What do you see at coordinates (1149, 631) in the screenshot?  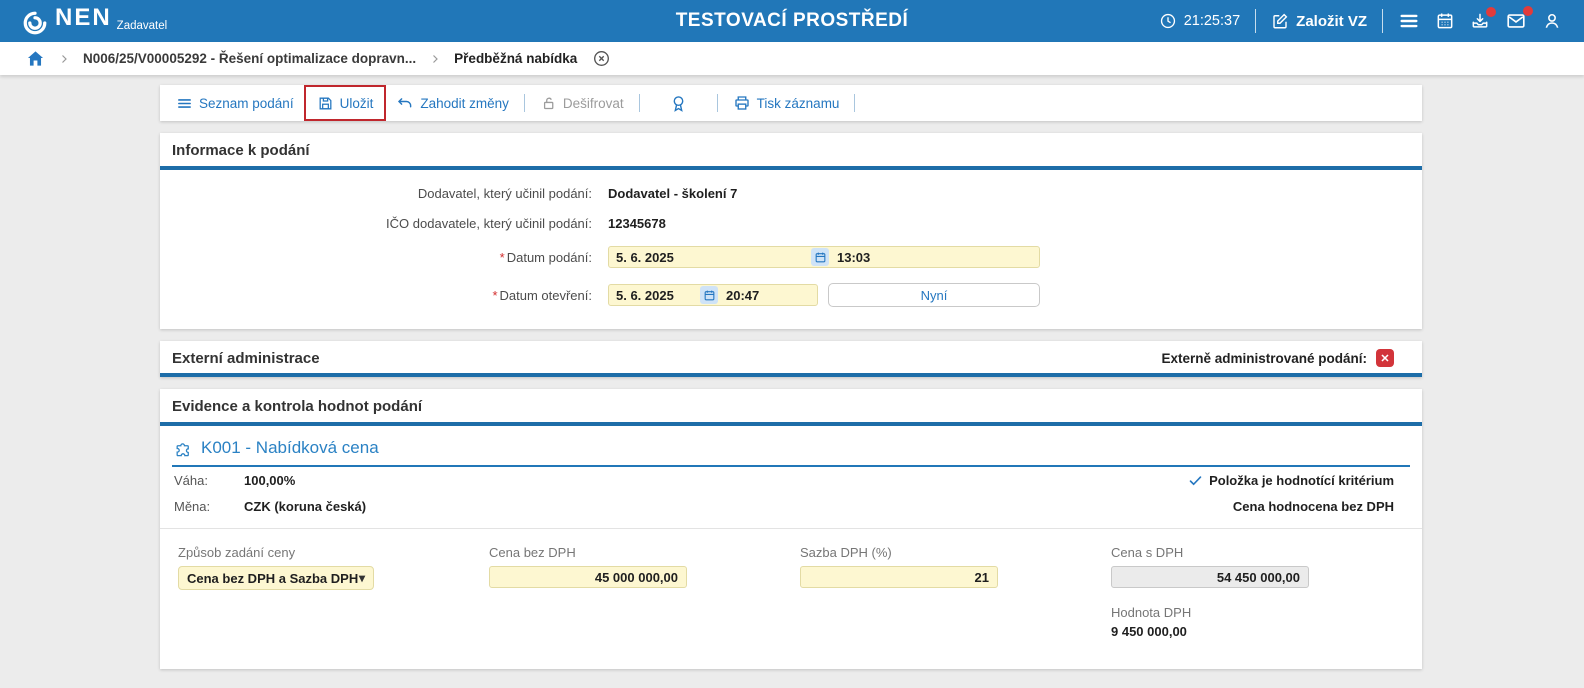 I see `vat-amount-value: 9 450 000,00` at bounding box center [1149, 631].